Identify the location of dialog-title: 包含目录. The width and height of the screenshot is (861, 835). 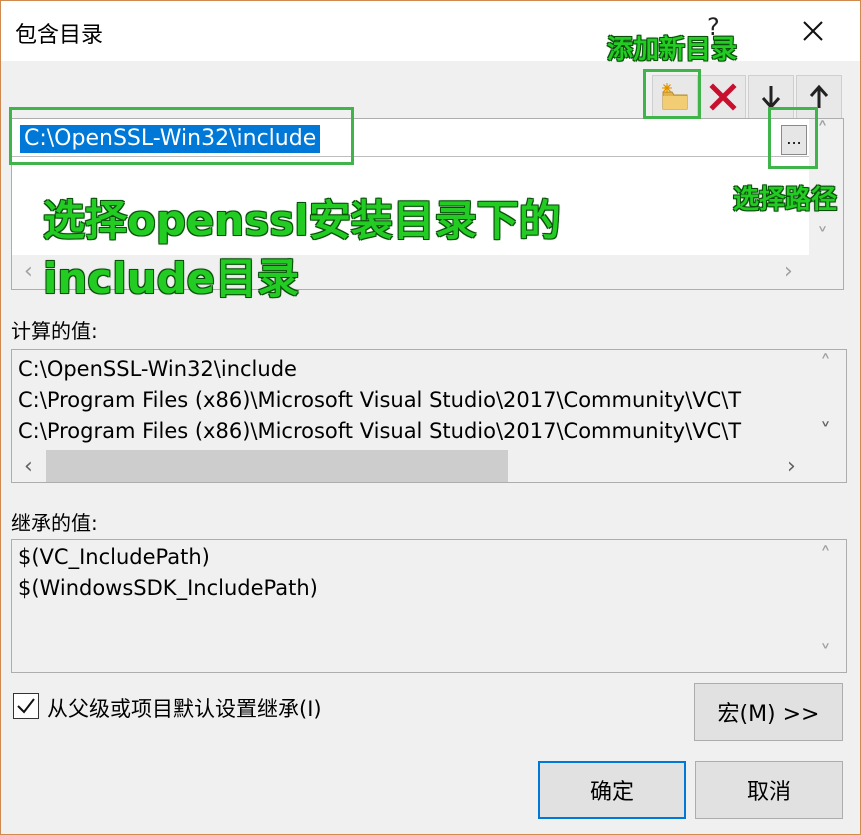
(59, 35).